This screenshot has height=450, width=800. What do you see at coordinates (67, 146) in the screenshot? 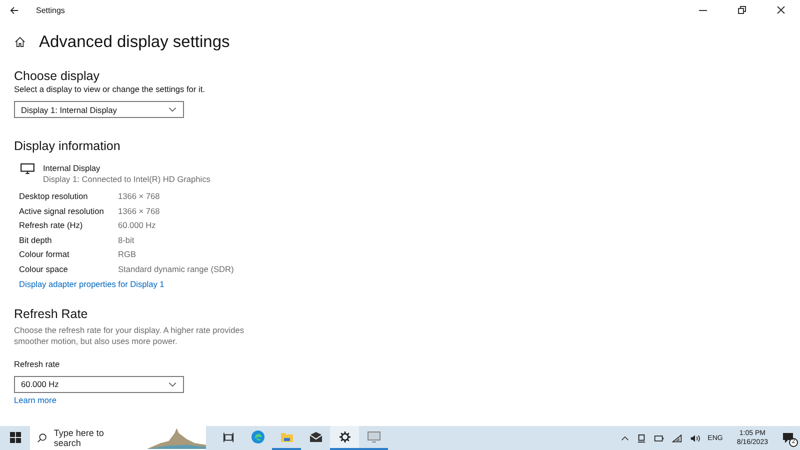
I see `section-heading: Display information` at bounding box center [67, 146].